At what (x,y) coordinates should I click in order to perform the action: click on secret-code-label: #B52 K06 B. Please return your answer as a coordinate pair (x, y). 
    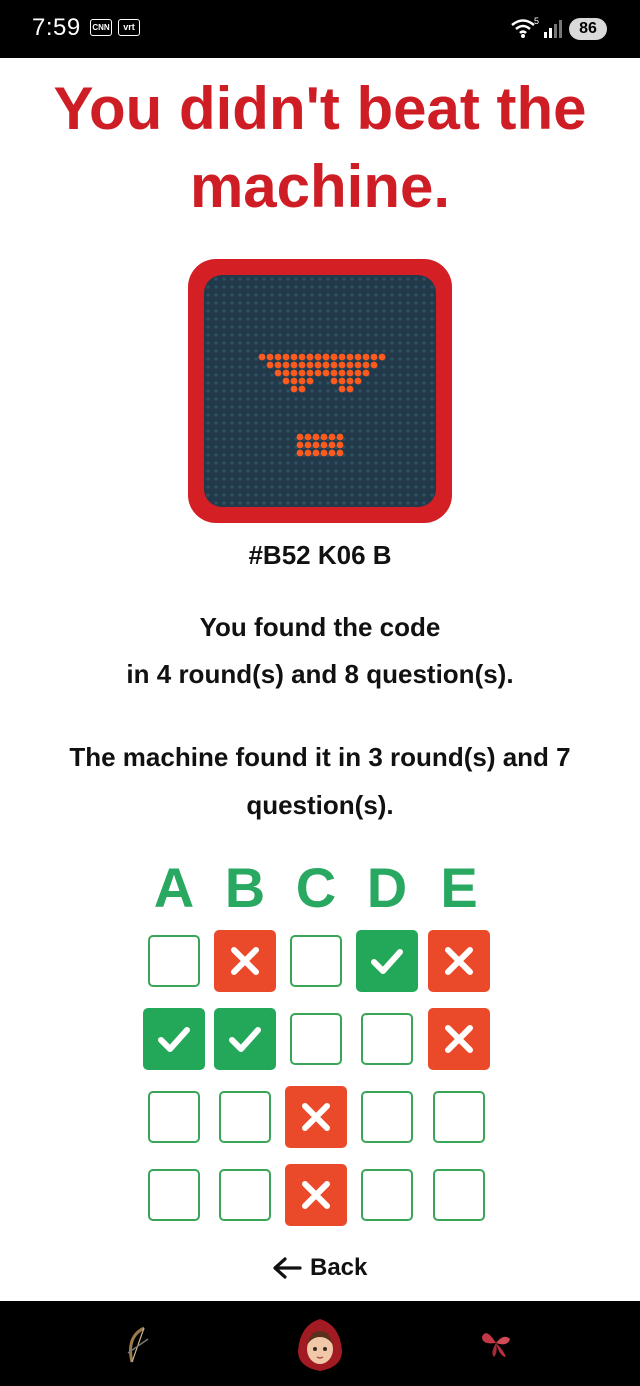
    Looking at the image, I should click on (320, 555).